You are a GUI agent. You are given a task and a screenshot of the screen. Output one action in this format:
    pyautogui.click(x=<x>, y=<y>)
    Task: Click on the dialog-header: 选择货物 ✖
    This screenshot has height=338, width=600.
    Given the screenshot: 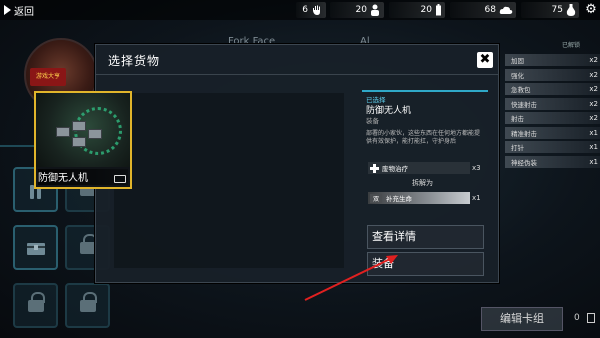 What is the action you would take?
    pyautogui.click(x=297, y=60)
    